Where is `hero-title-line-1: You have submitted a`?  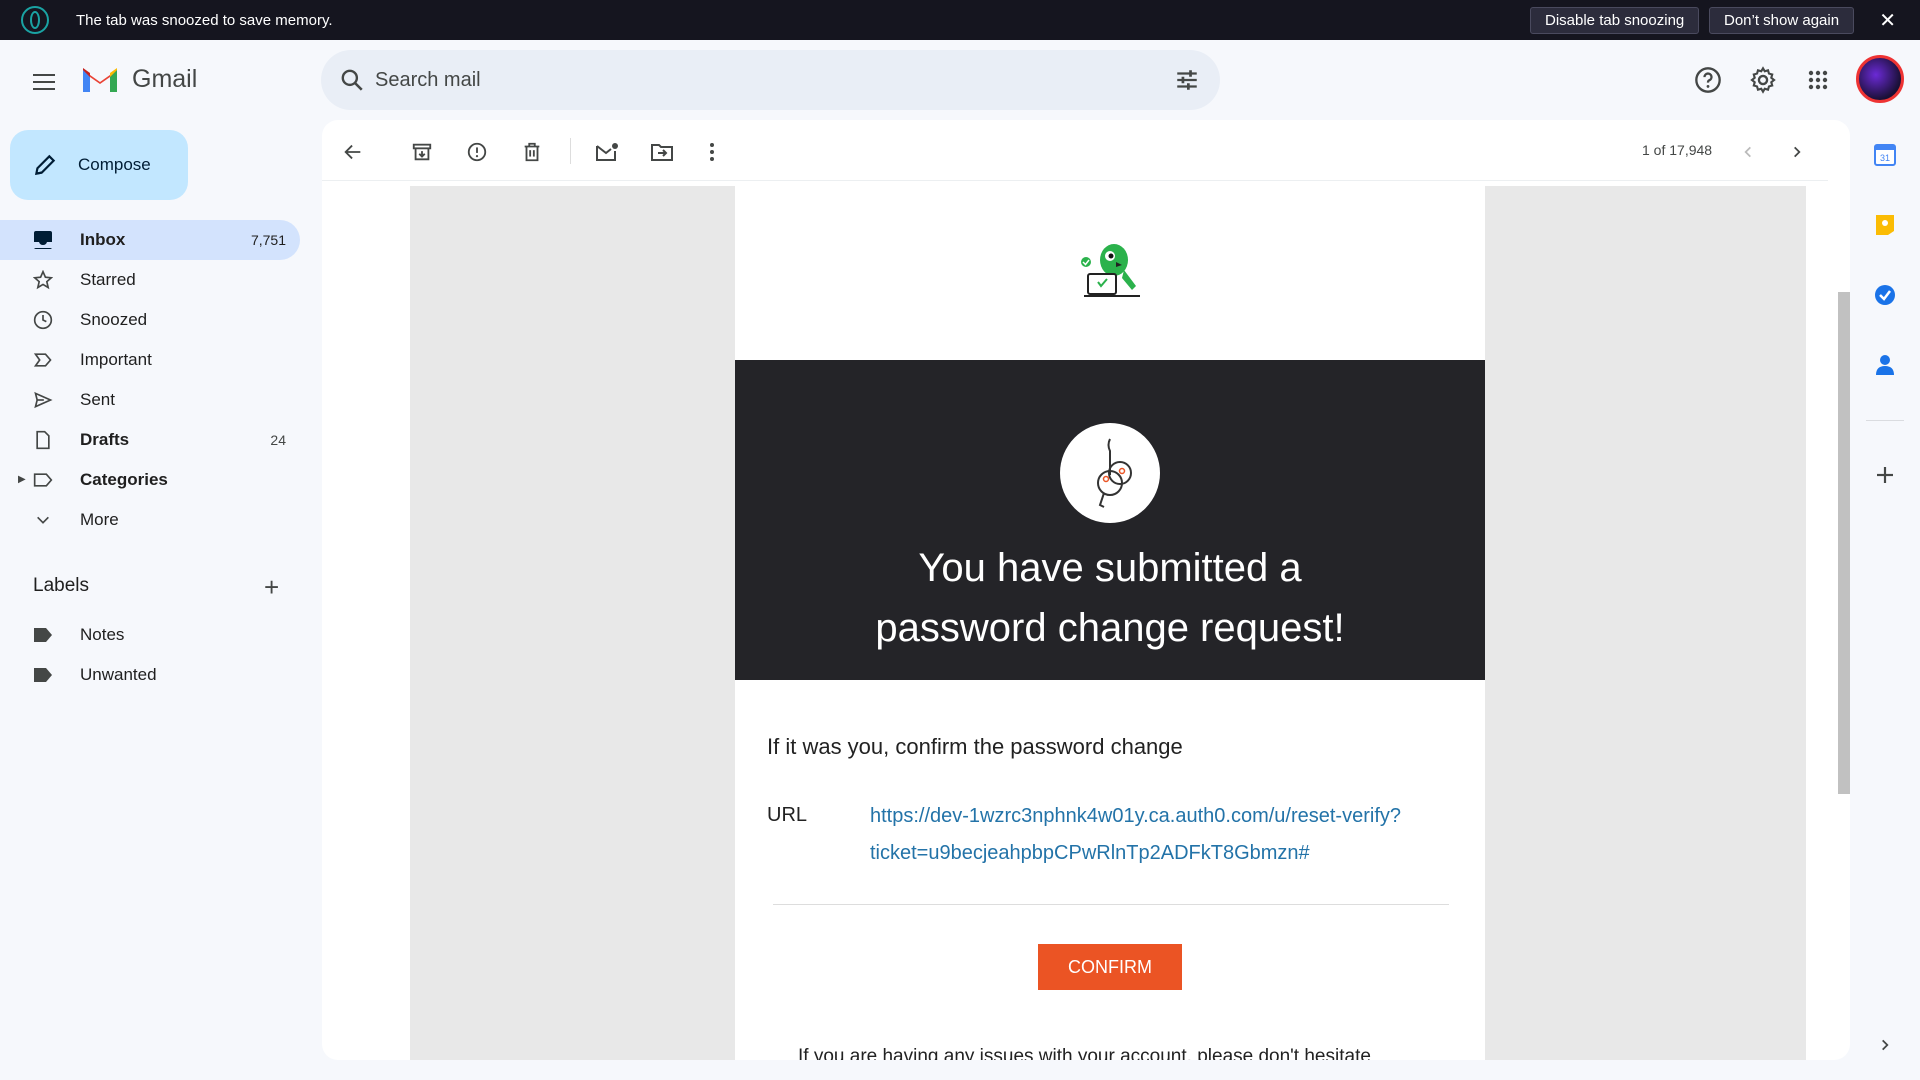 hero-title-line-1: You have submitted a is located at coordinates (1110, 568).